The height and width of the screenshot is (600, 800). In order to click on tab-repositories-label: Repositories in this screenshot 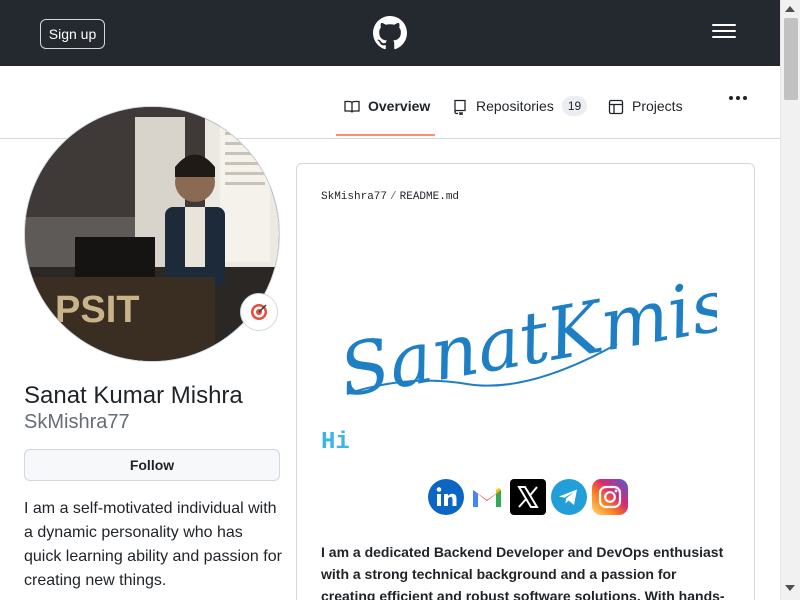, I will do `click(515, 106)`.